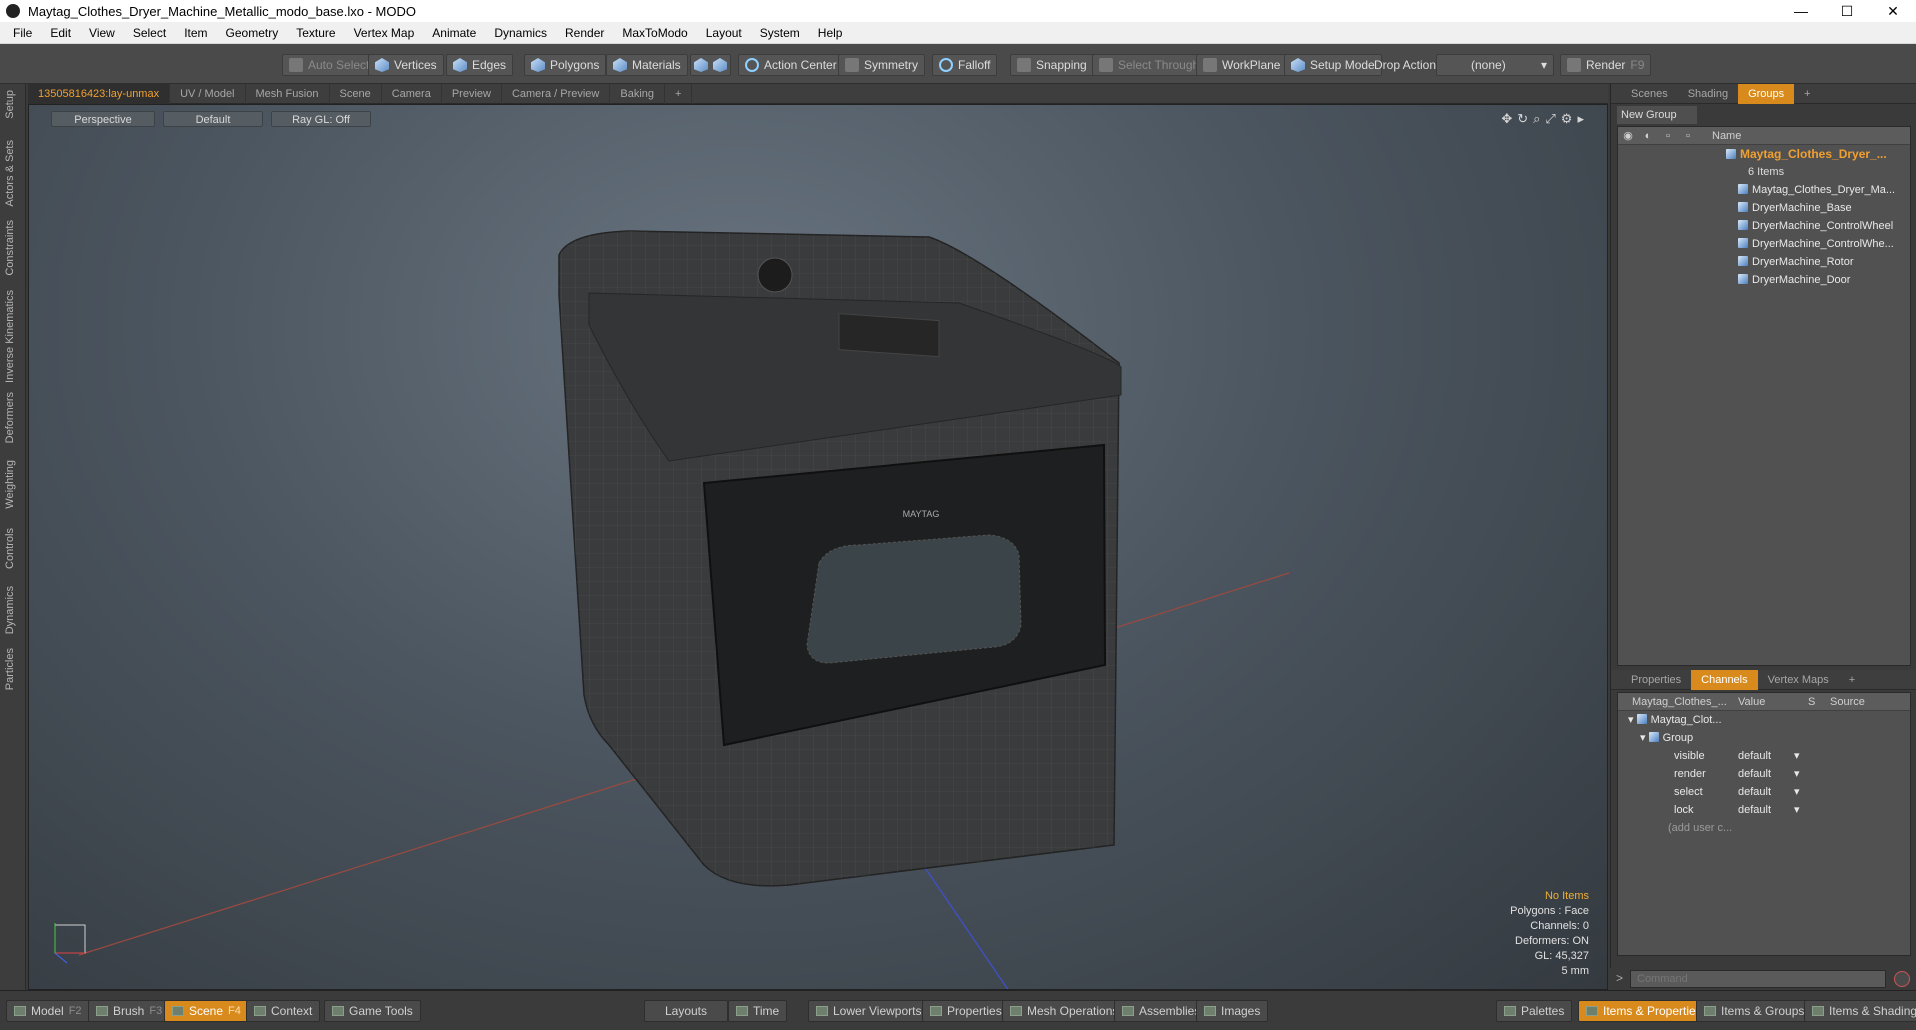  What do you see at coordinates (356, 93) in the screenshot?
I see `tab-scene: Scene` at bounding box center [356, 93].